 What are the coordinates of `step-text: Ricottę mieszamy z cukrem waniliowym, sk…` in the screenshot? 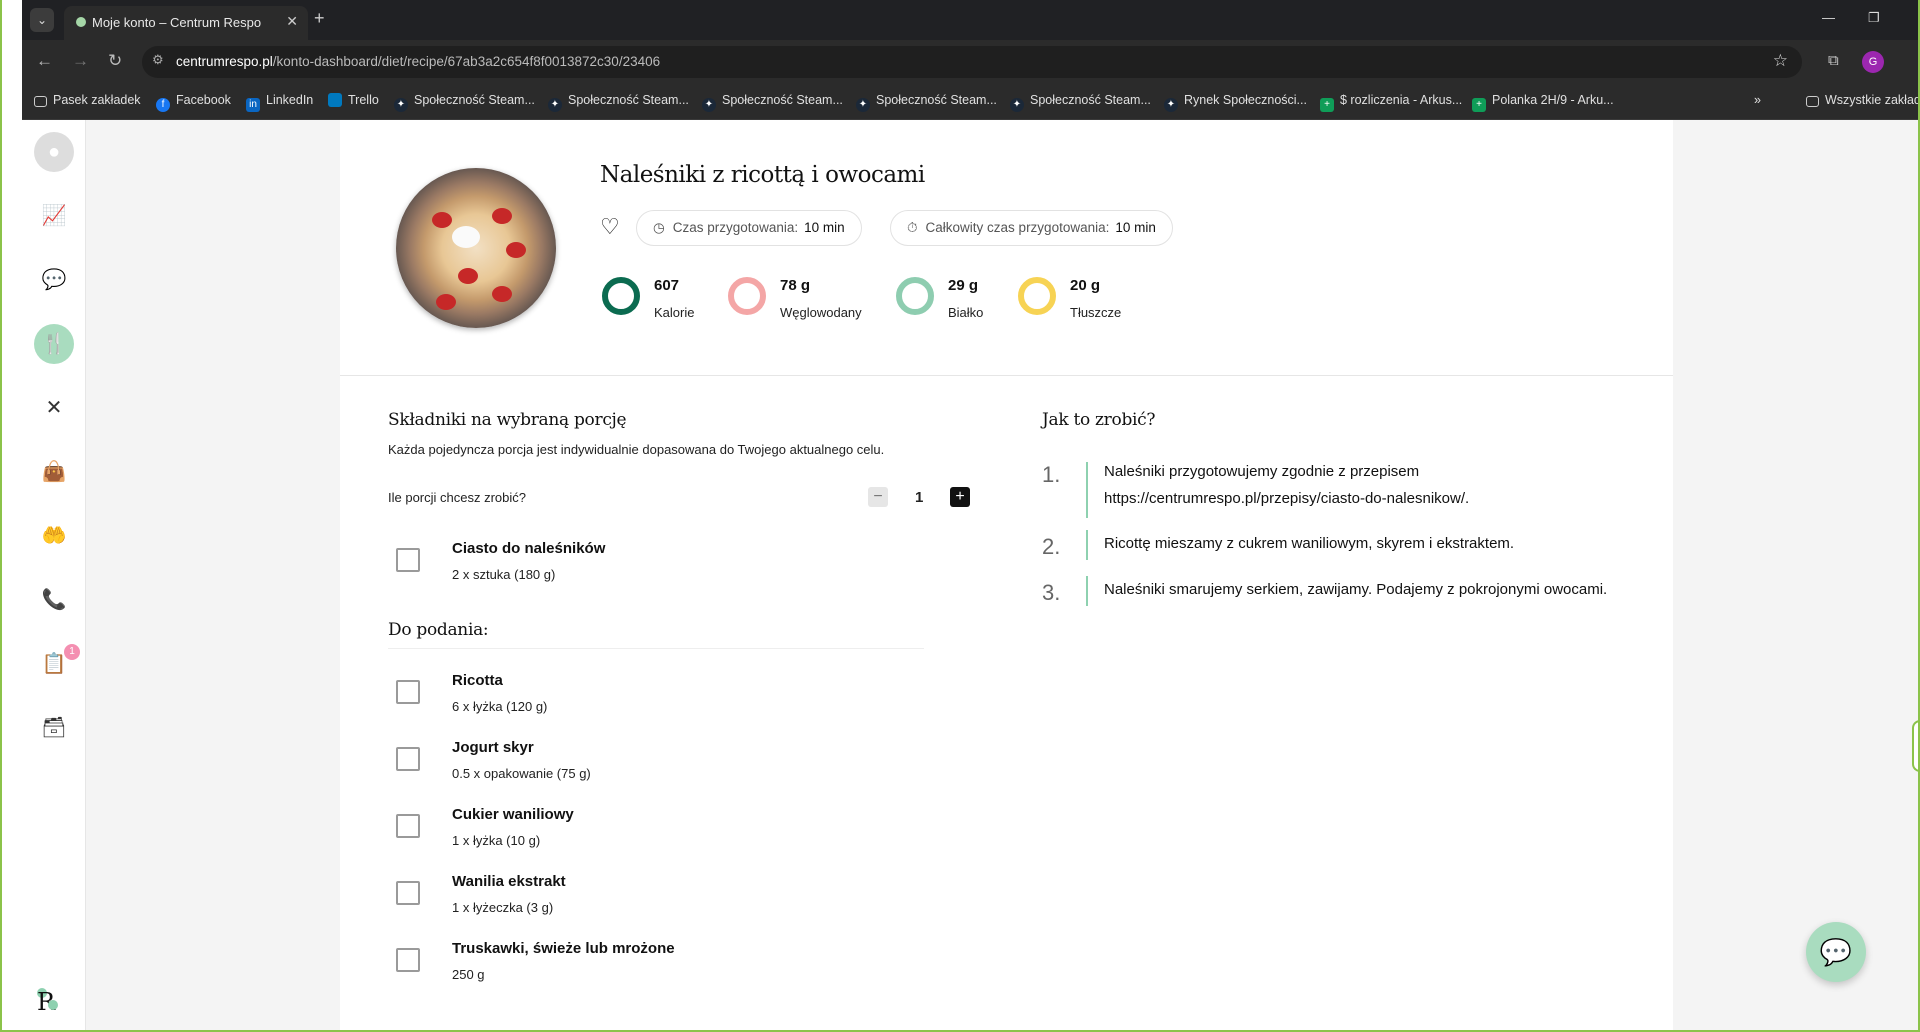 It's located at (1309, 543).